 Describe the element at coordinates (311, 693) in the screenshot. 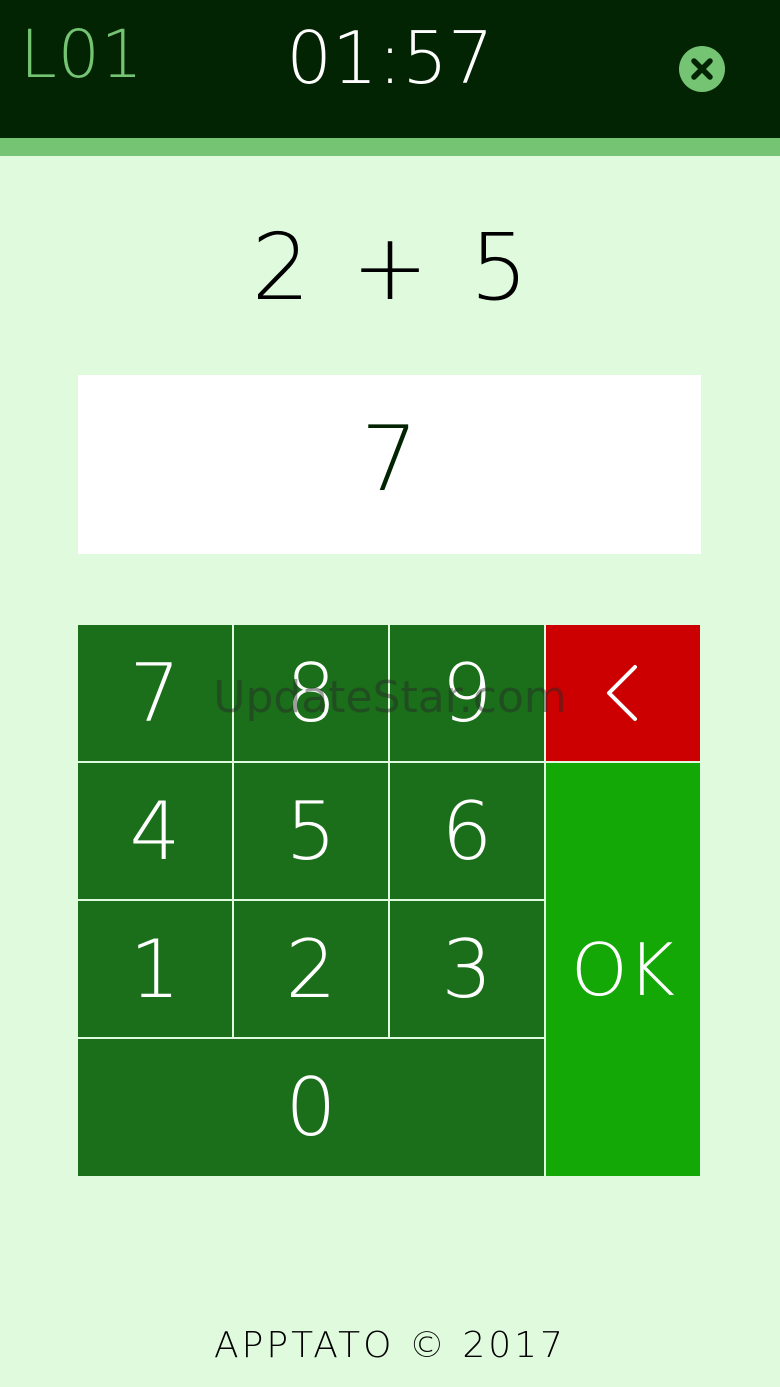

I see `key-8: 8` at that location.